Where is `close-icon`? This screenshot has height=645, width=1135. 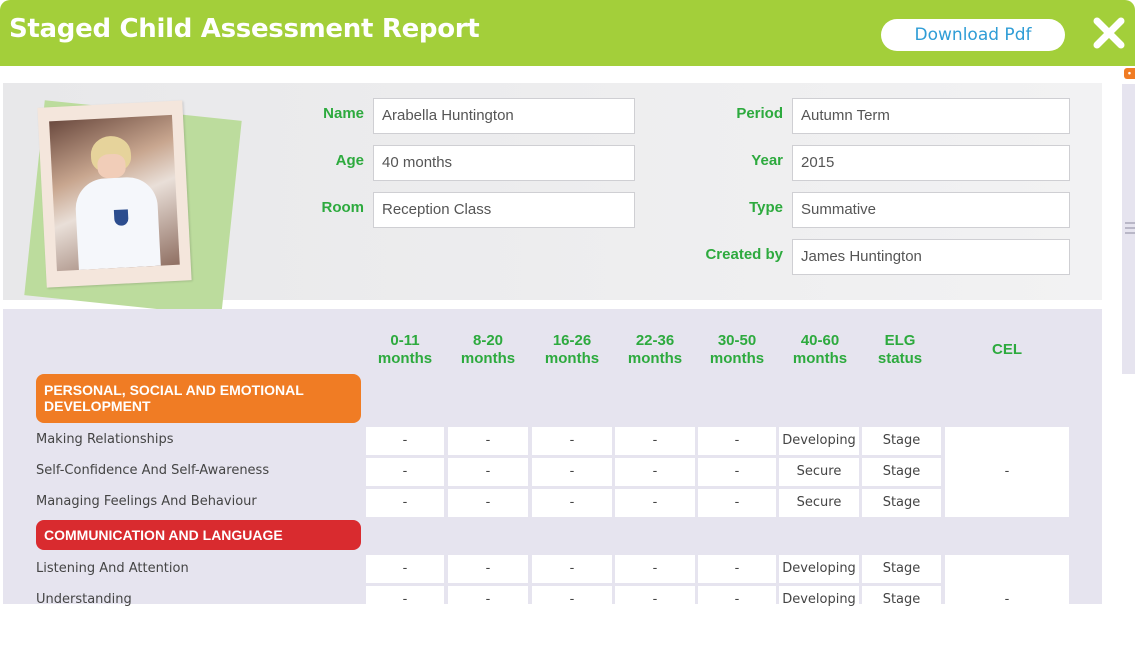 close-icon is located at coordinates (1109, 33).